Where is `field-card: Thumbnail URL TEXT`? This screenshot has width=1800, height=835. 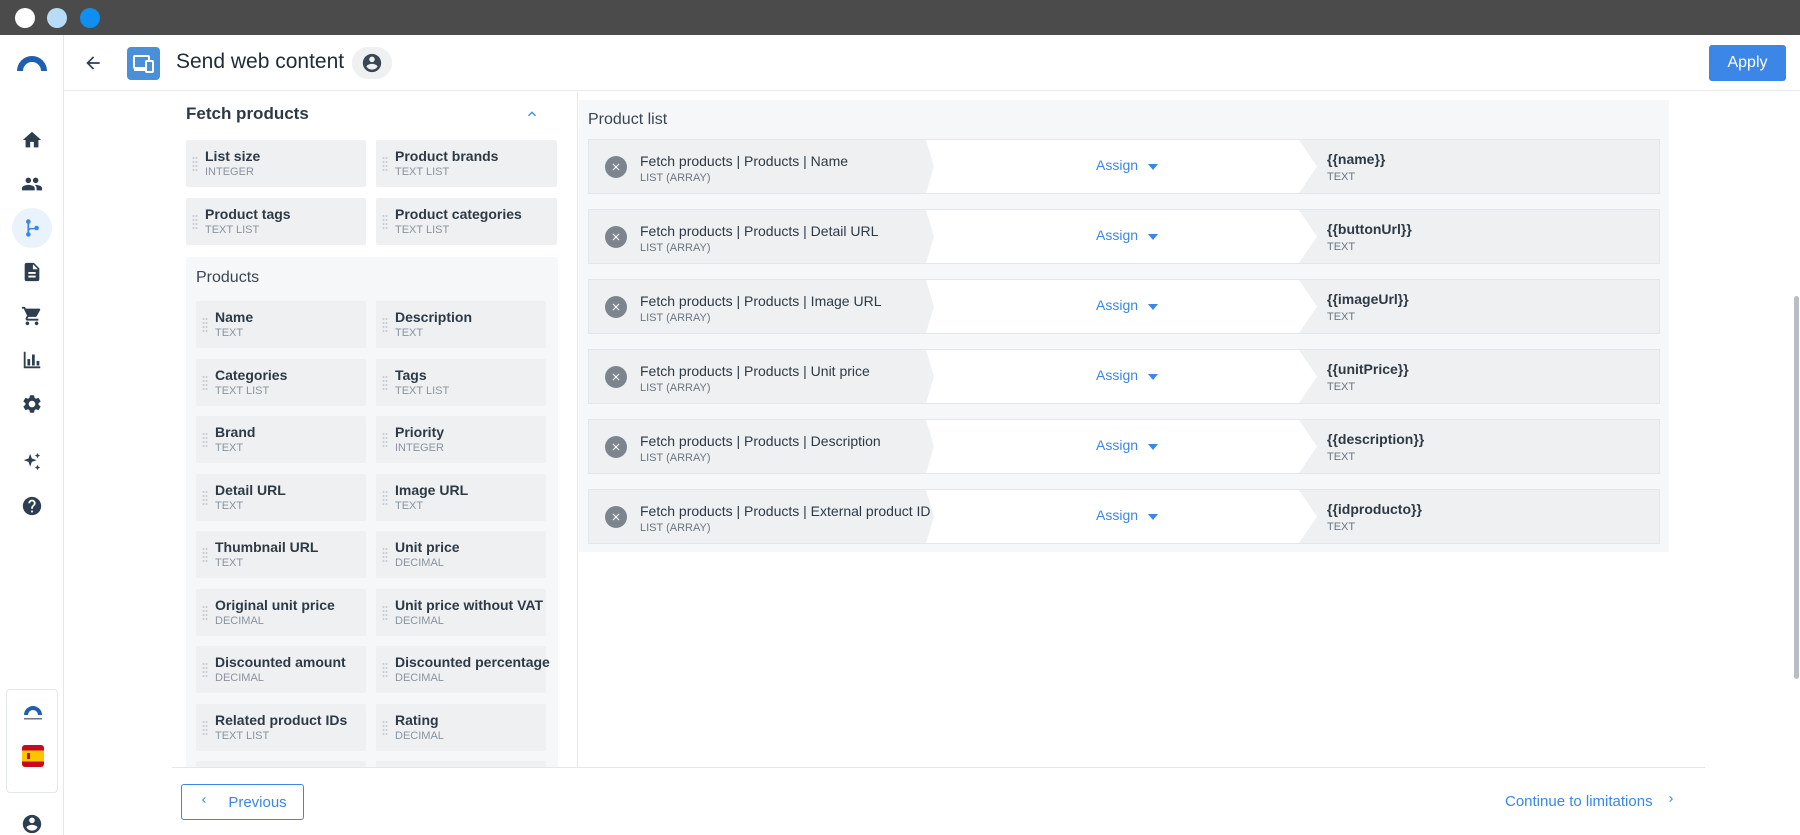 field-card: Thumbnail URL TEXT is located at coordinates (281, 554).